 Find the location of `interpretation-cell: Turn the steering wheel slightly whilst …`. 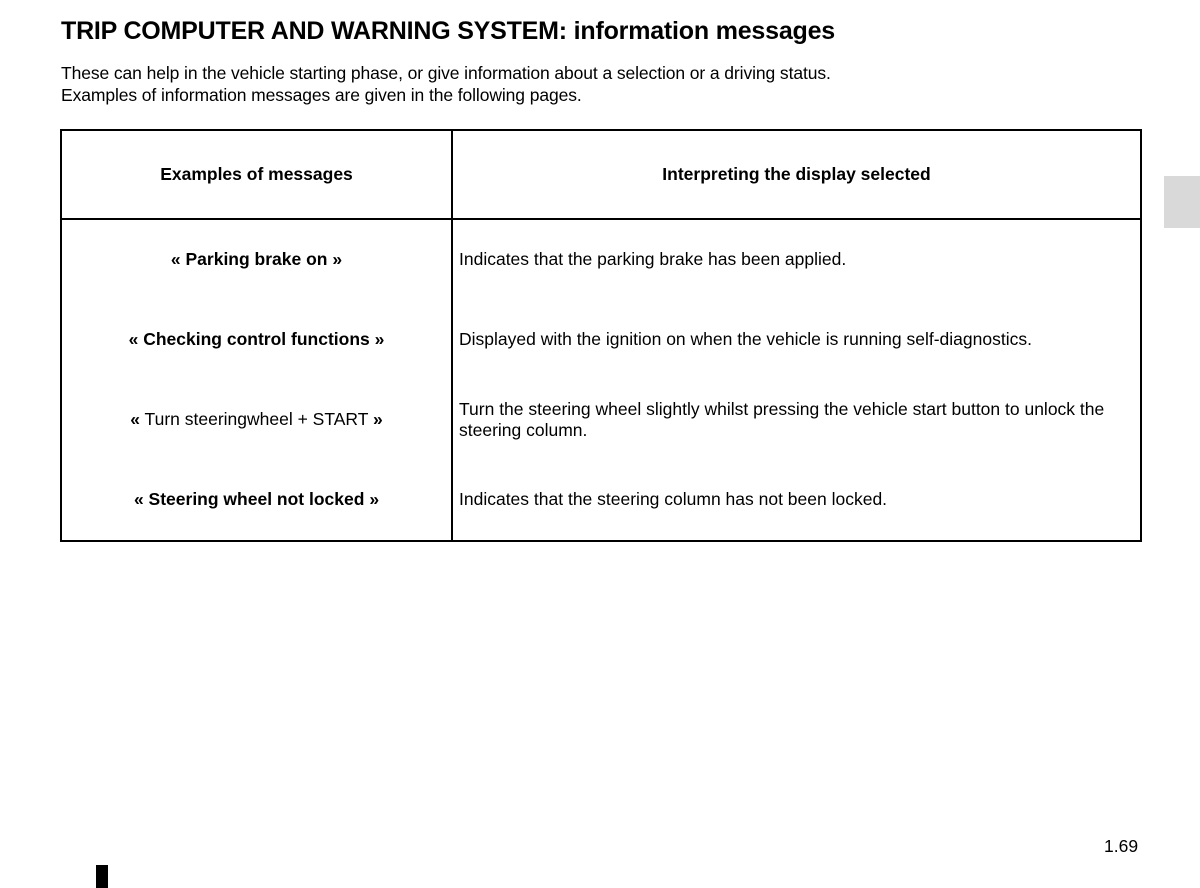

interpretation-cell: Turn the steering wheel slightly whilst … is located at coordinates (782, 419).